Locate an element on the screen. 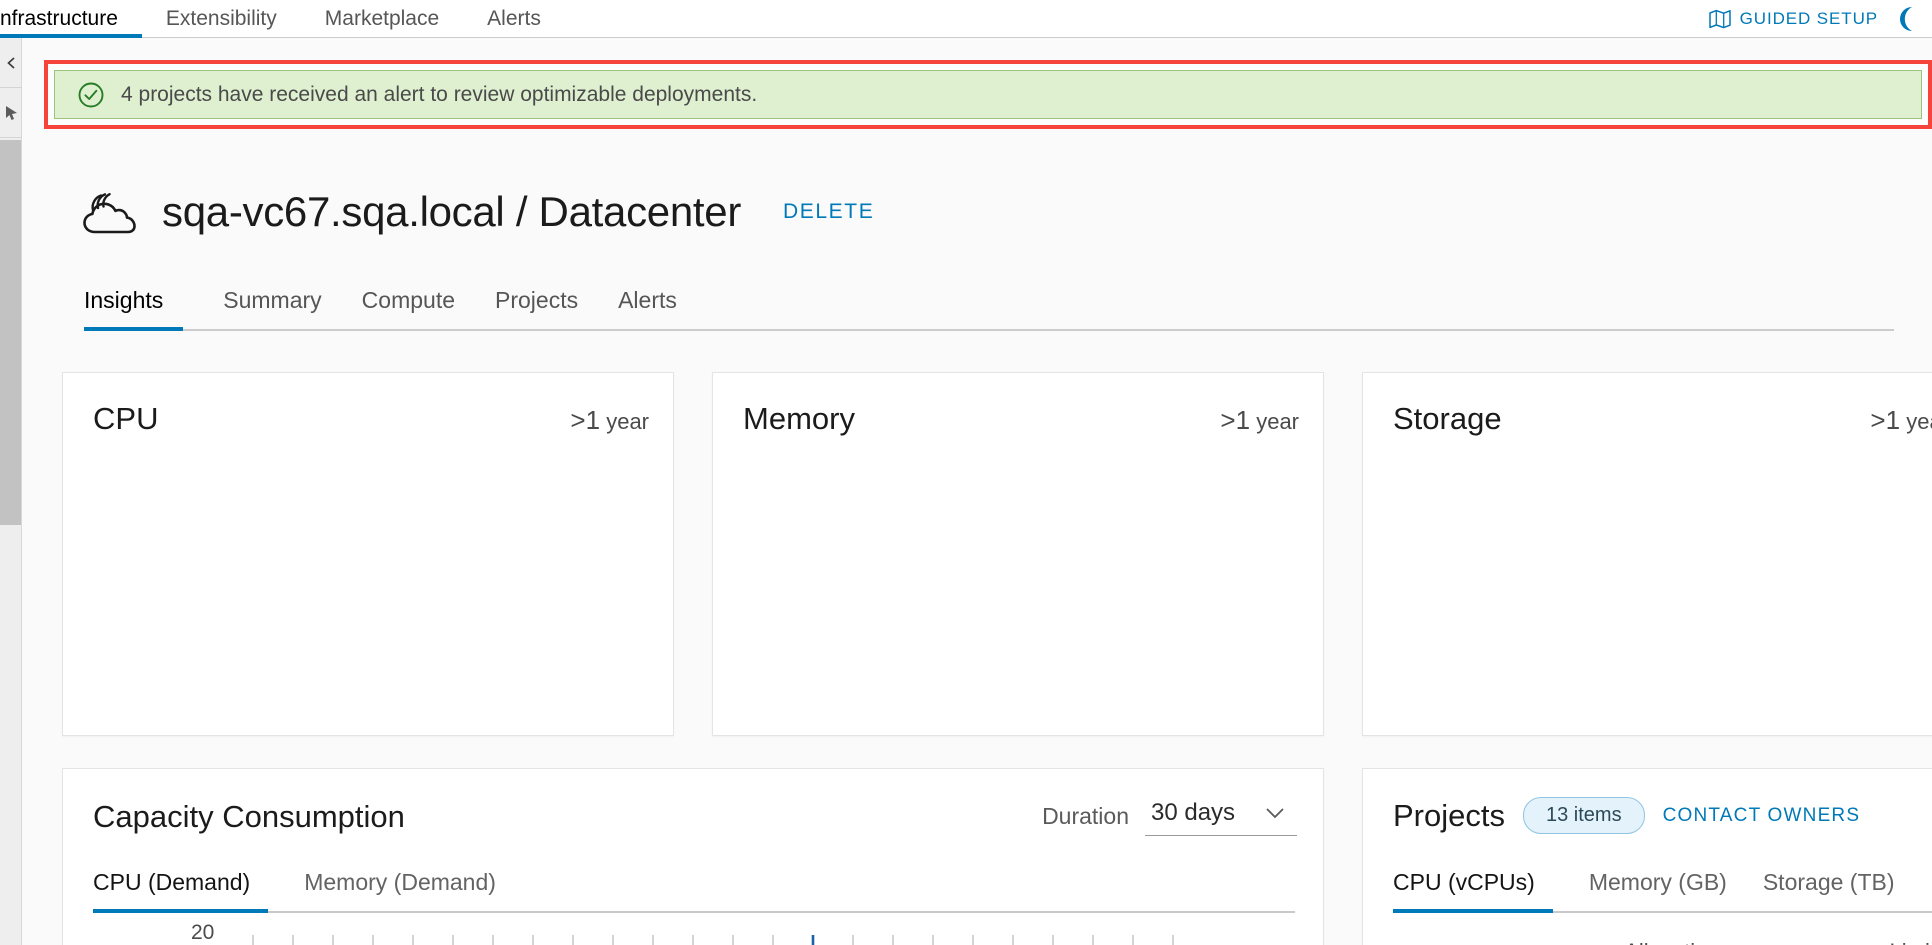  duration-select: 30 days is located at coordinates (1221, 816).